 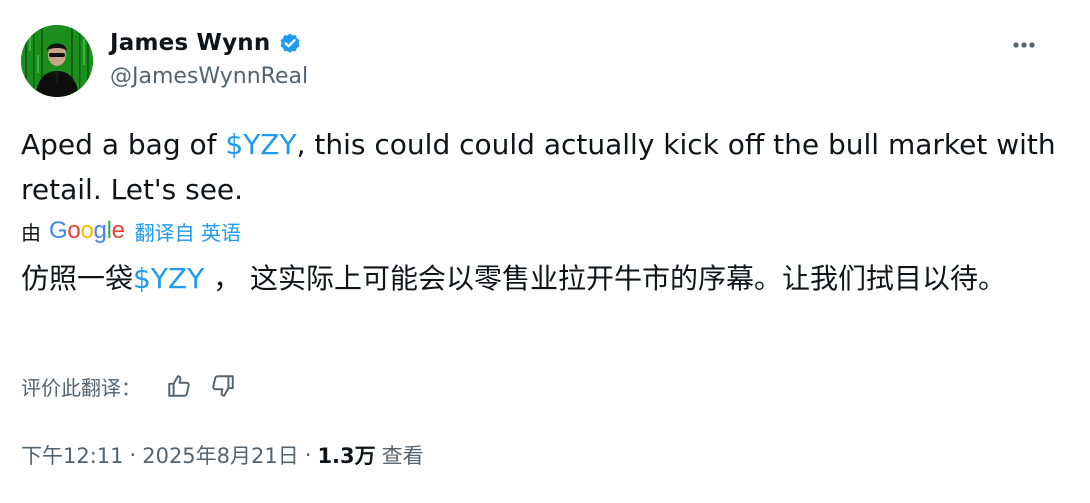 What do you see at coordinates (190, 43) in the screenshot?
I see `author-display-name: James Wynn` at bounding box center [190, 43].